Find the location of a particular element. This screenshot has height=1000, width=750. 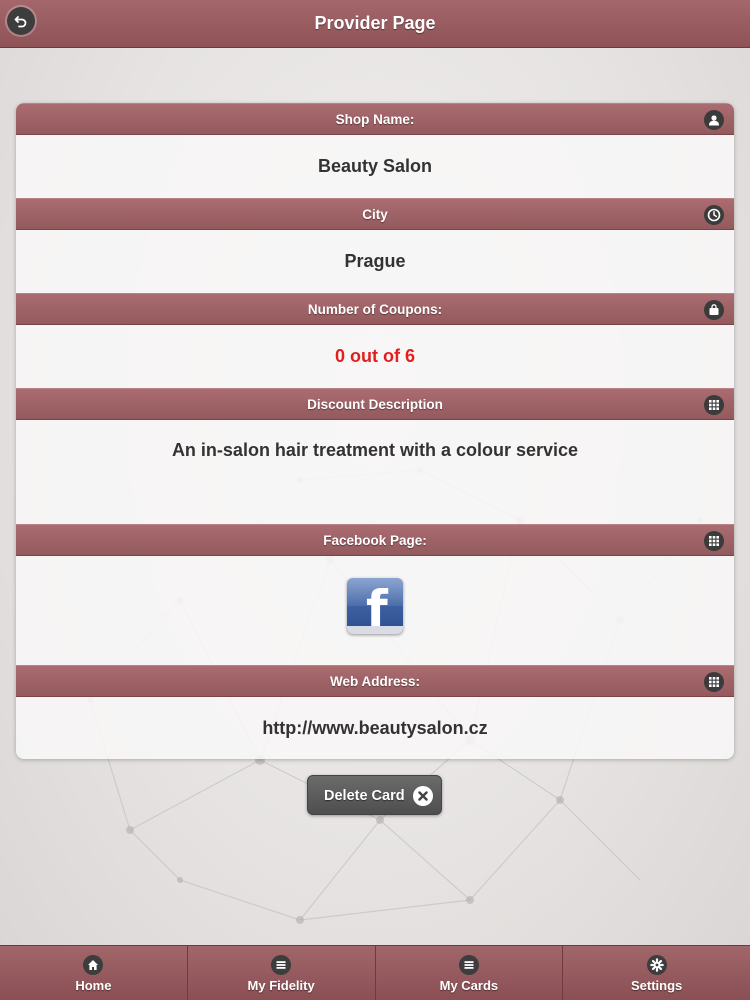

section-header-web-address: Web Address: is located at coordinates (375, 681).